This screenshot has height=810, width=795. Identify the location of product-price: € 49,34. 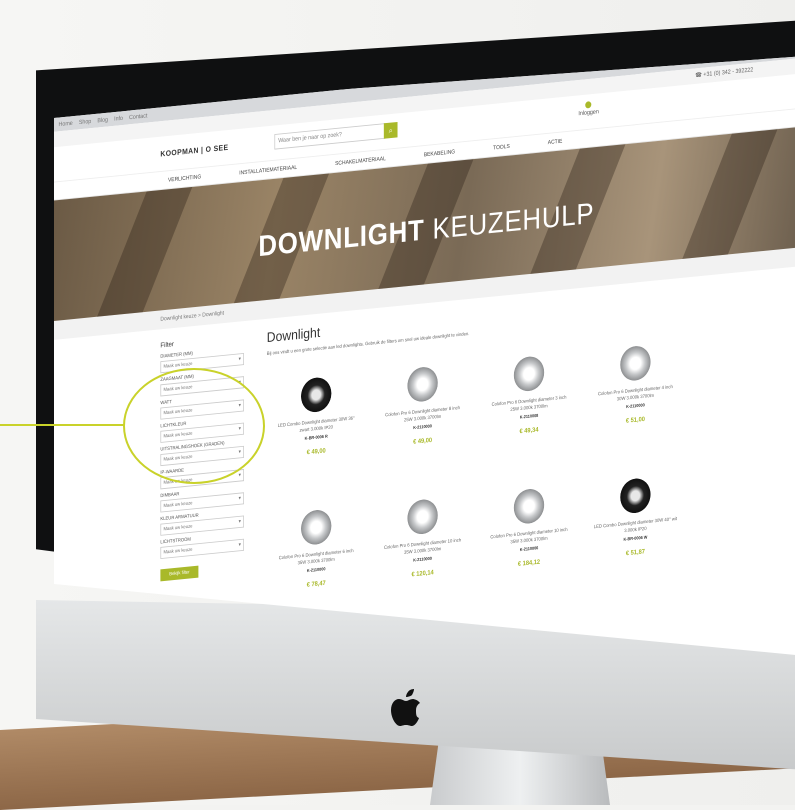
(529, 430).